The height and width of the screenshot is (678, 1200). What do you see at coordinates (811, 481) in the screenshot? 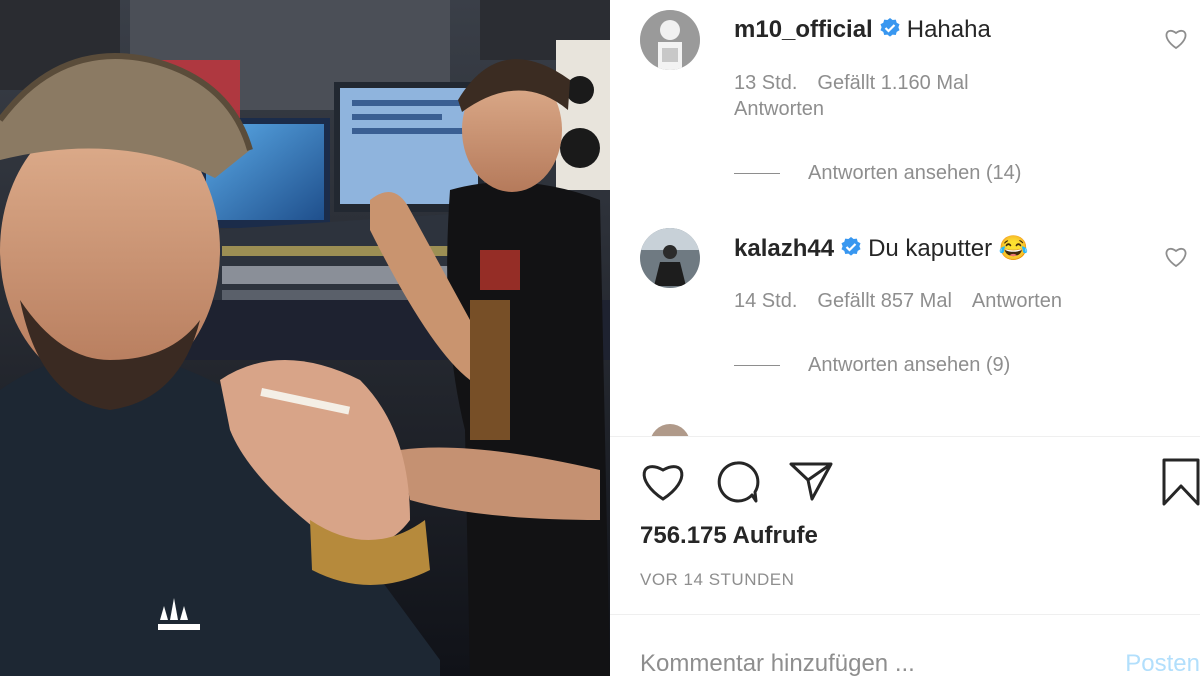
I see `share-icon` at bounding box center [811, 481].